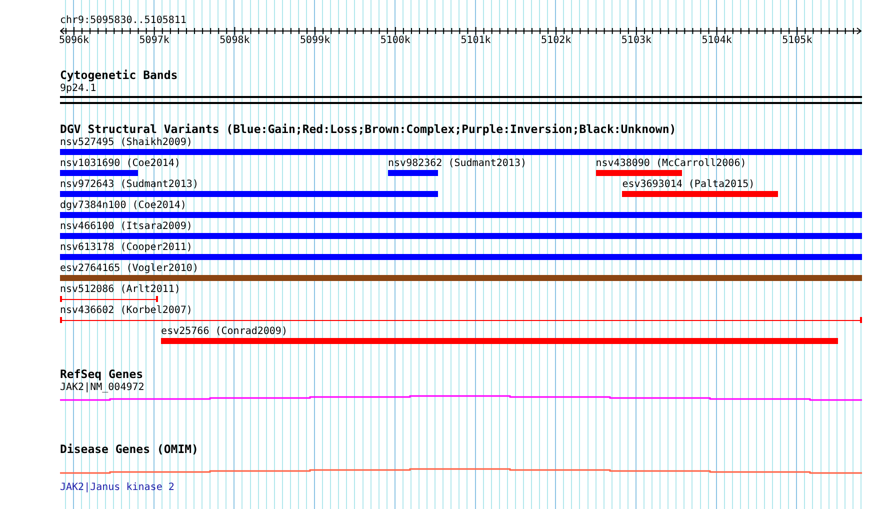  I want to click on variant-label: nsv972643 (Sudmant2013), so click(129, 184).